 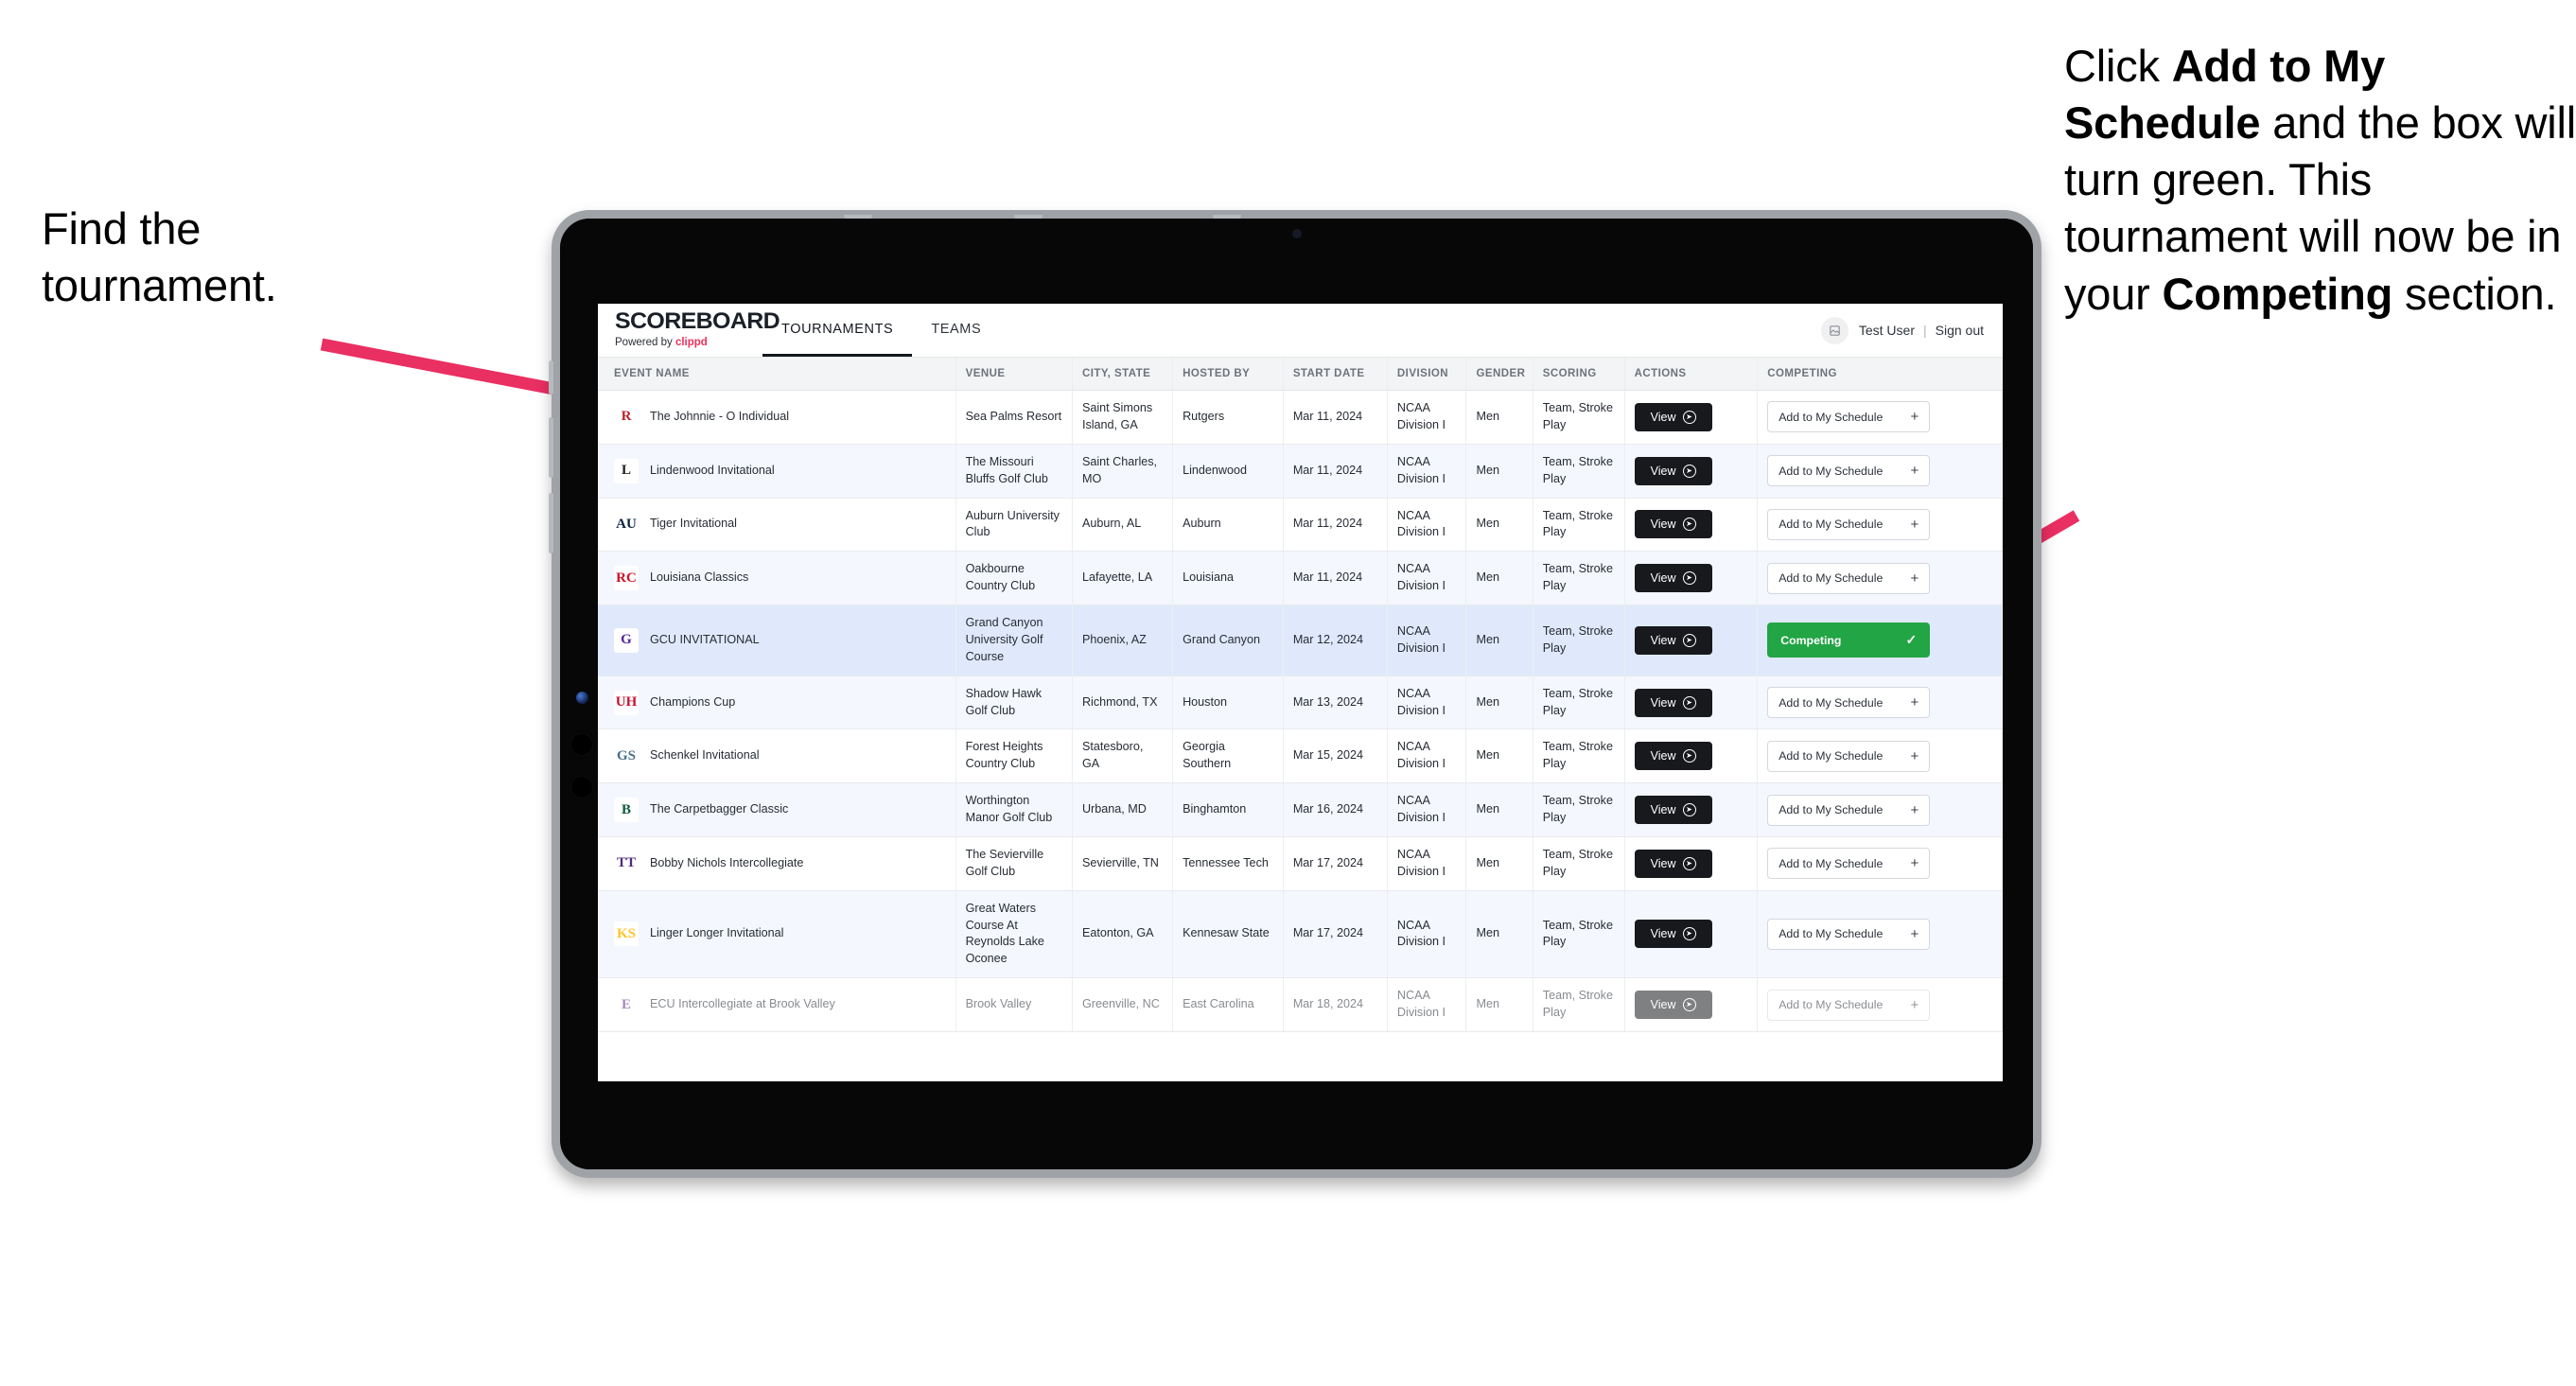 What do you see at coordinates (838, 330) in the screenshot?
I see `tab-tournaments: TOURNAMENTS` at bounding box center [838, 330].